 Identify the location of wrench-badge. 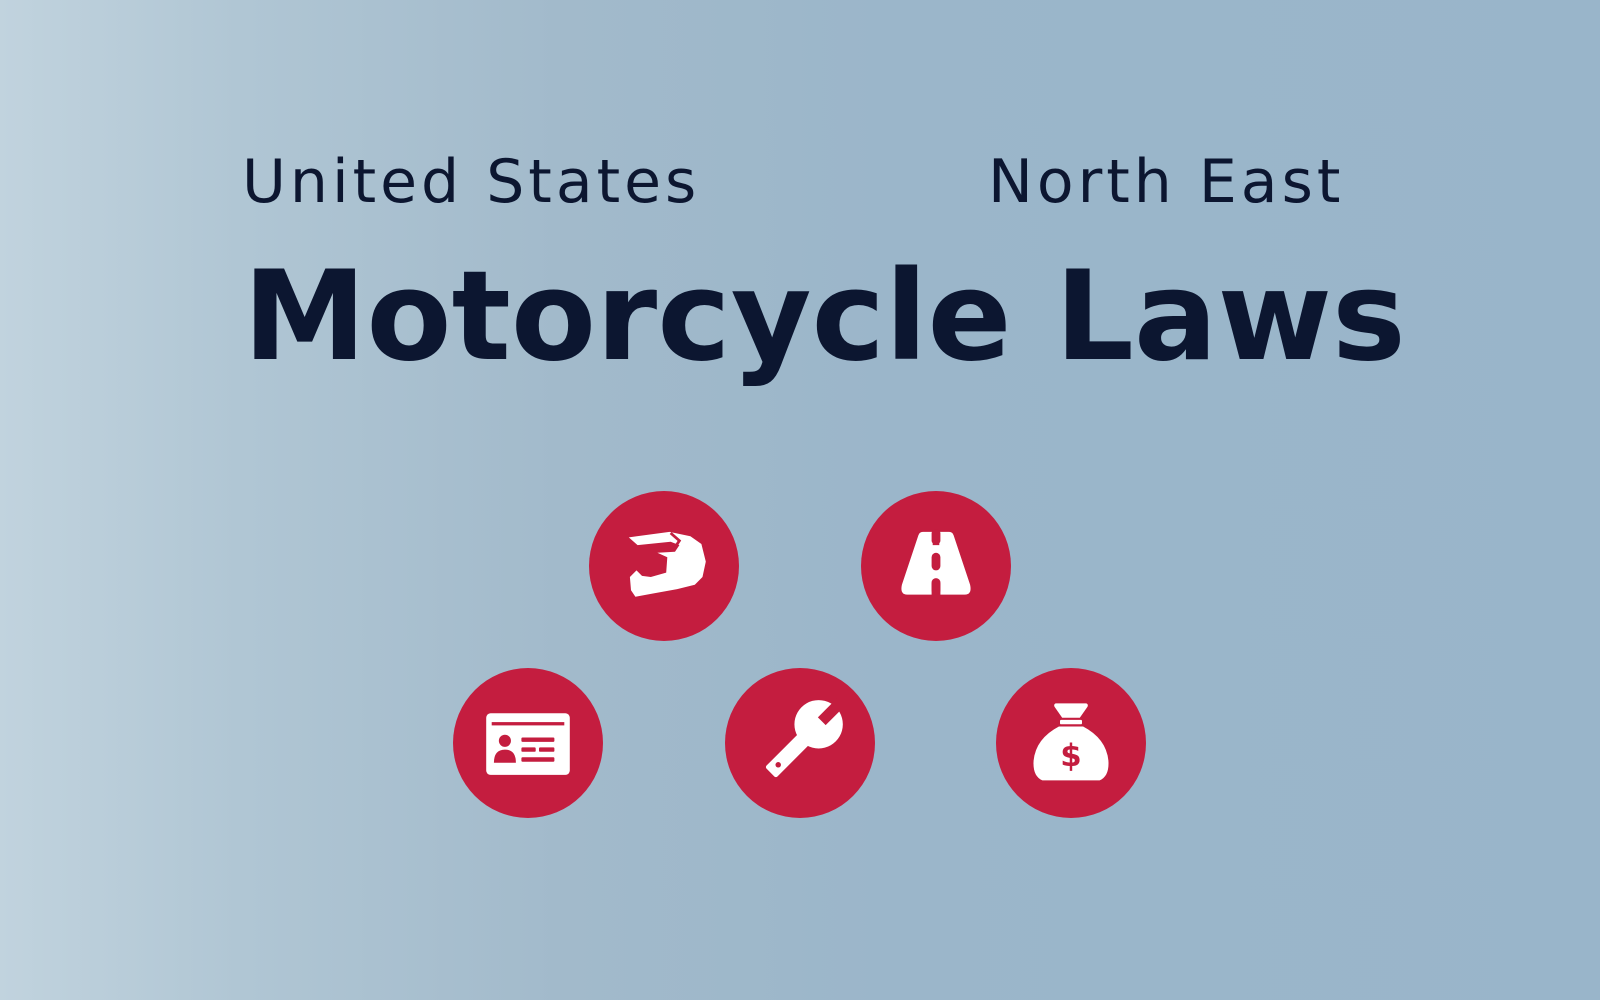
(800, 743).